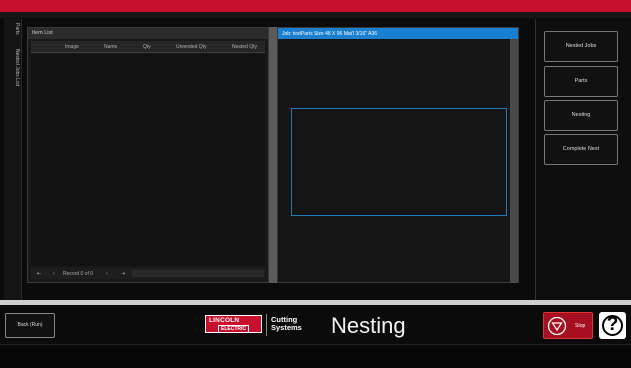 Image resolution: width=631 pixels, height=368 pixels. I want to click on last-record-button: ⇥, so click(123, 274).